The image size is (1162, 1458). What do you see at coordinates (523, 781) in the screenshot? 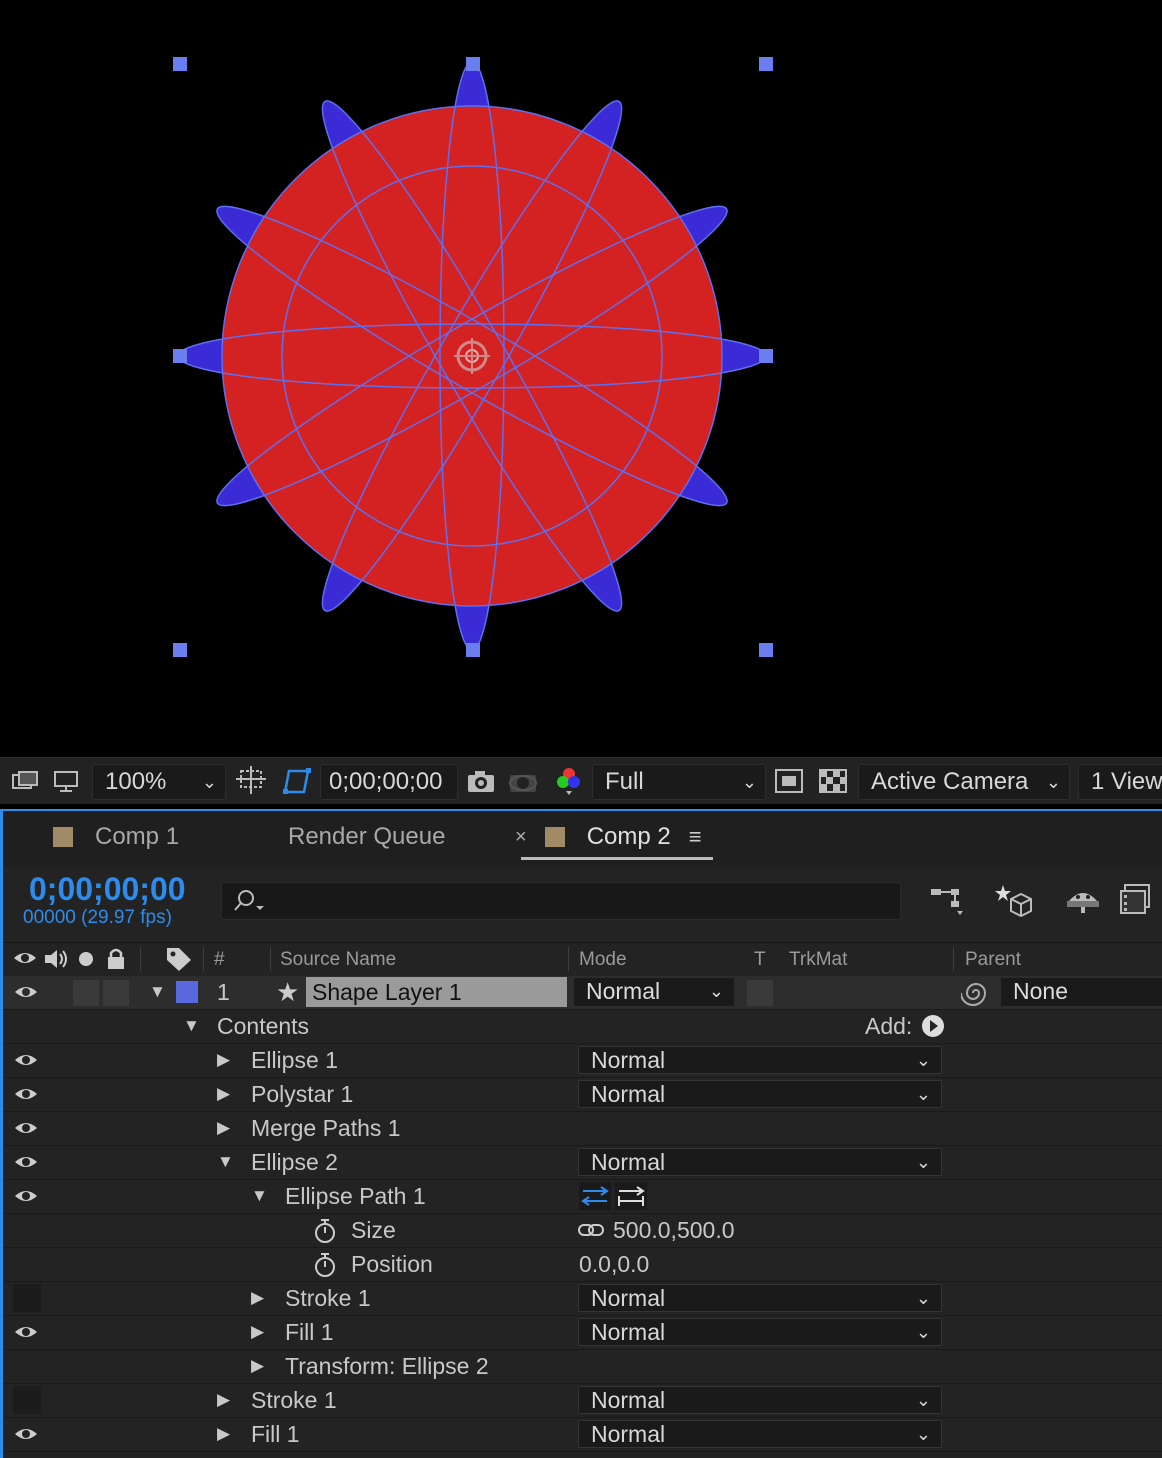
I see `show-snapshot-icon` at bounding box center [523, 781].